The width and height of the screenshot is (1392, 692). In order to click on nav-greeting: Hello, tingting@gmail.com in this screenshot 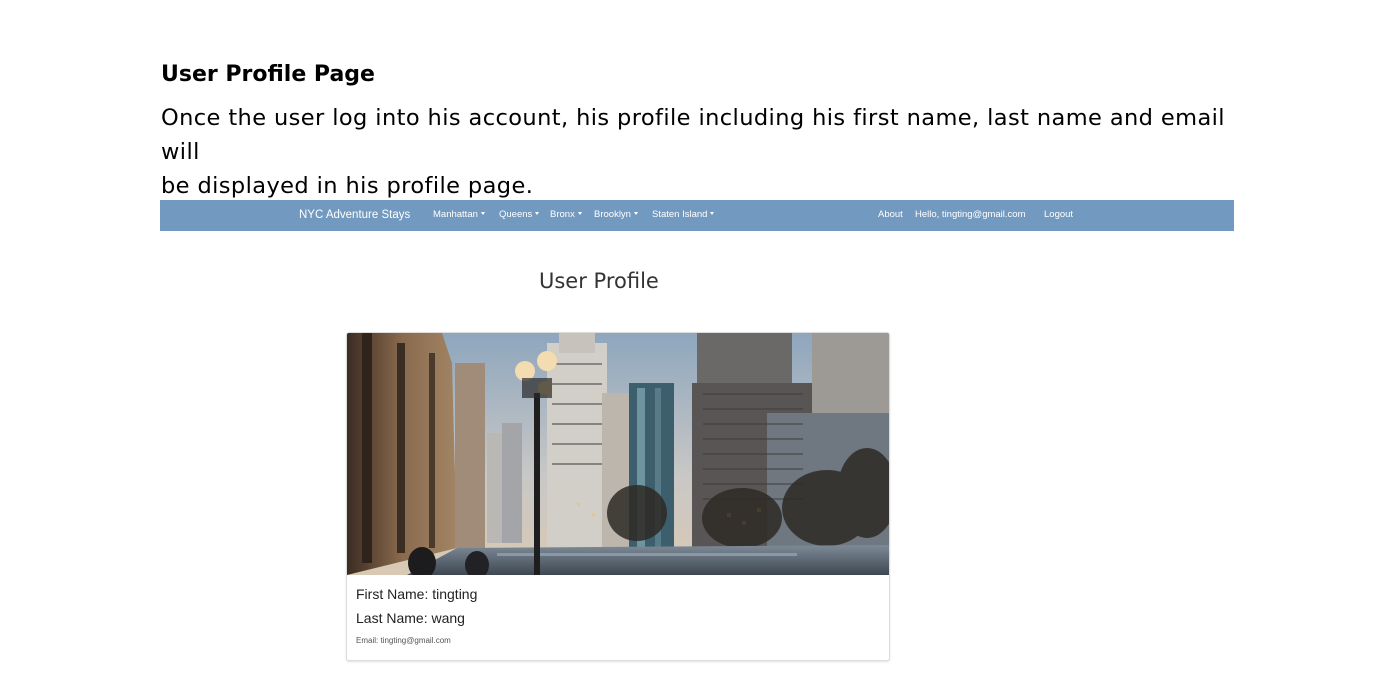, I will do `click(970, 214)`.